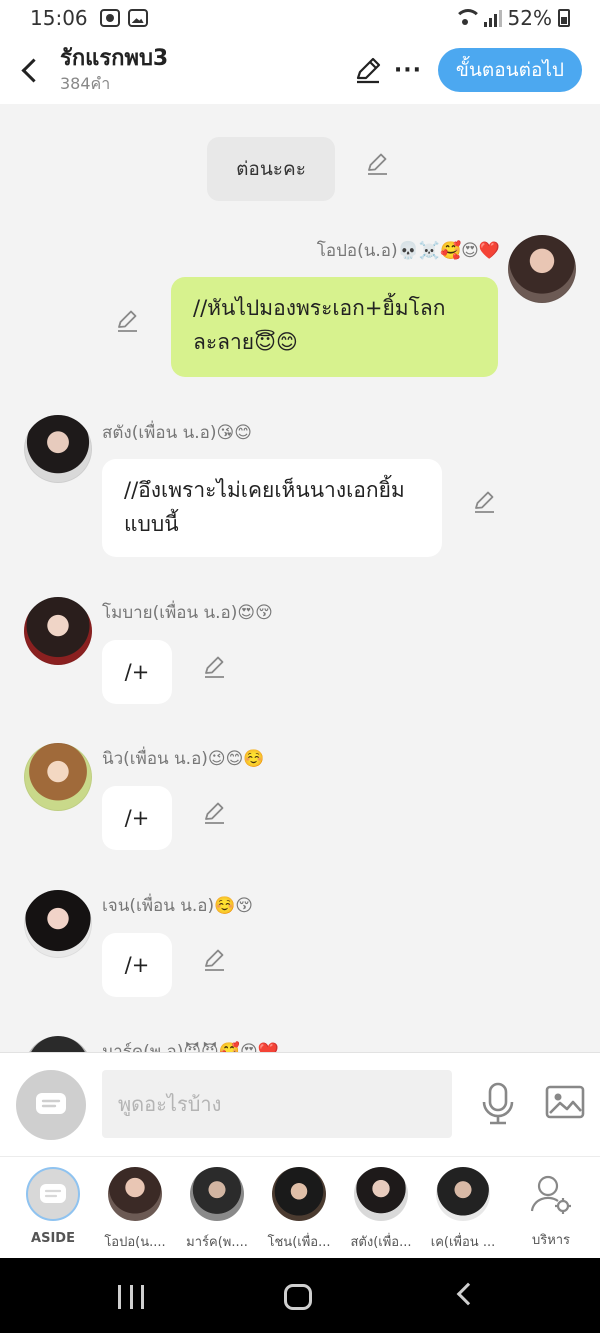  What do you see at coordinates (550, 1194) in the screenshot?
I see `manage-icon` at bounding box center [550, 1194].